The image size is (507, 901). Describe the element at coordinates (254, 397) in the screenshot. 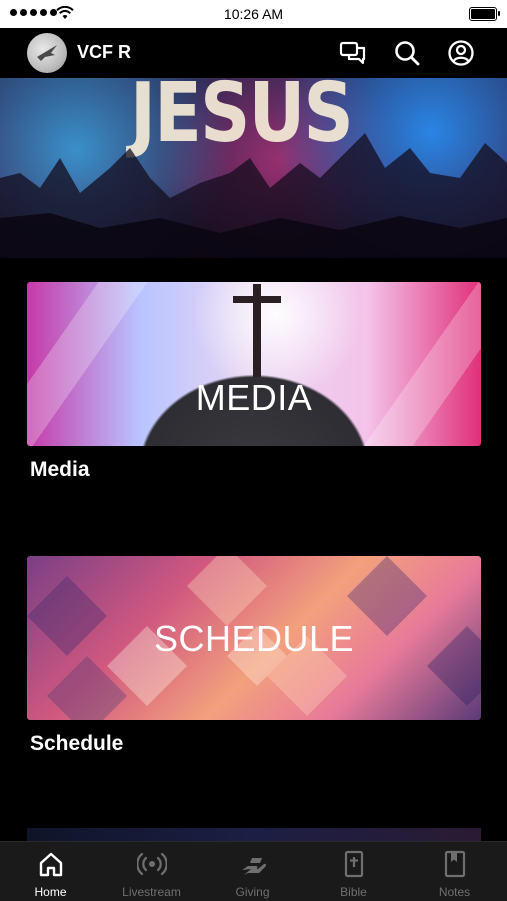

I see `media-card-title: MEDIA` at that location.